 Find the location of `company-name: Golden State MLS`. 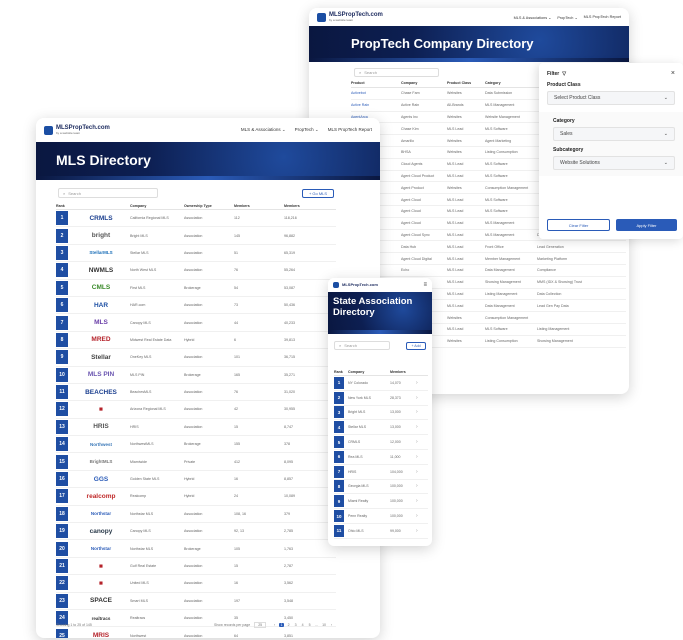

company-name: Golden State MLS is located at coordinates (157, 479).